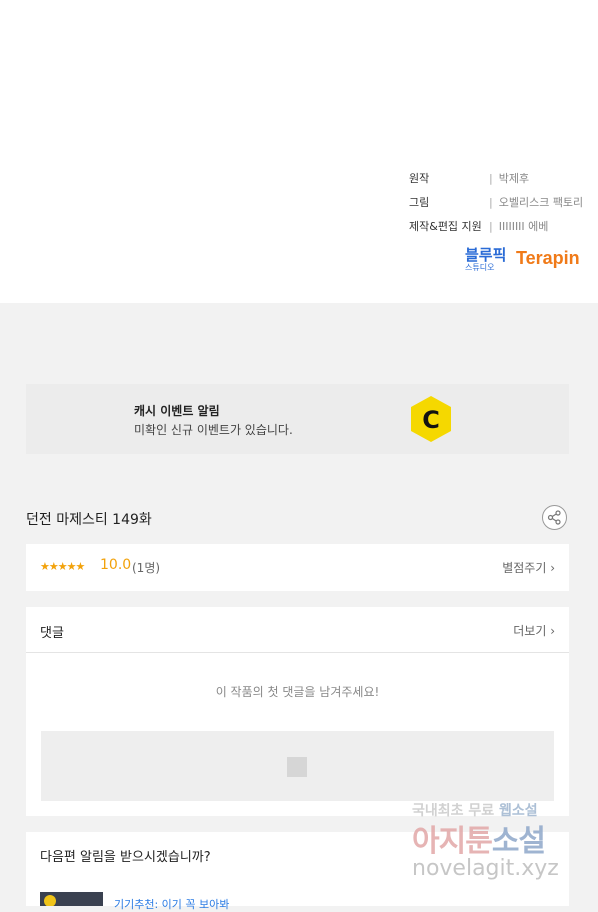 The height and width of the screenshot is (912, 598). Describe the element at coordinates (480, 267) in the screenshot. I see `bluepick-logo-sub: 스튜디오` at that location.